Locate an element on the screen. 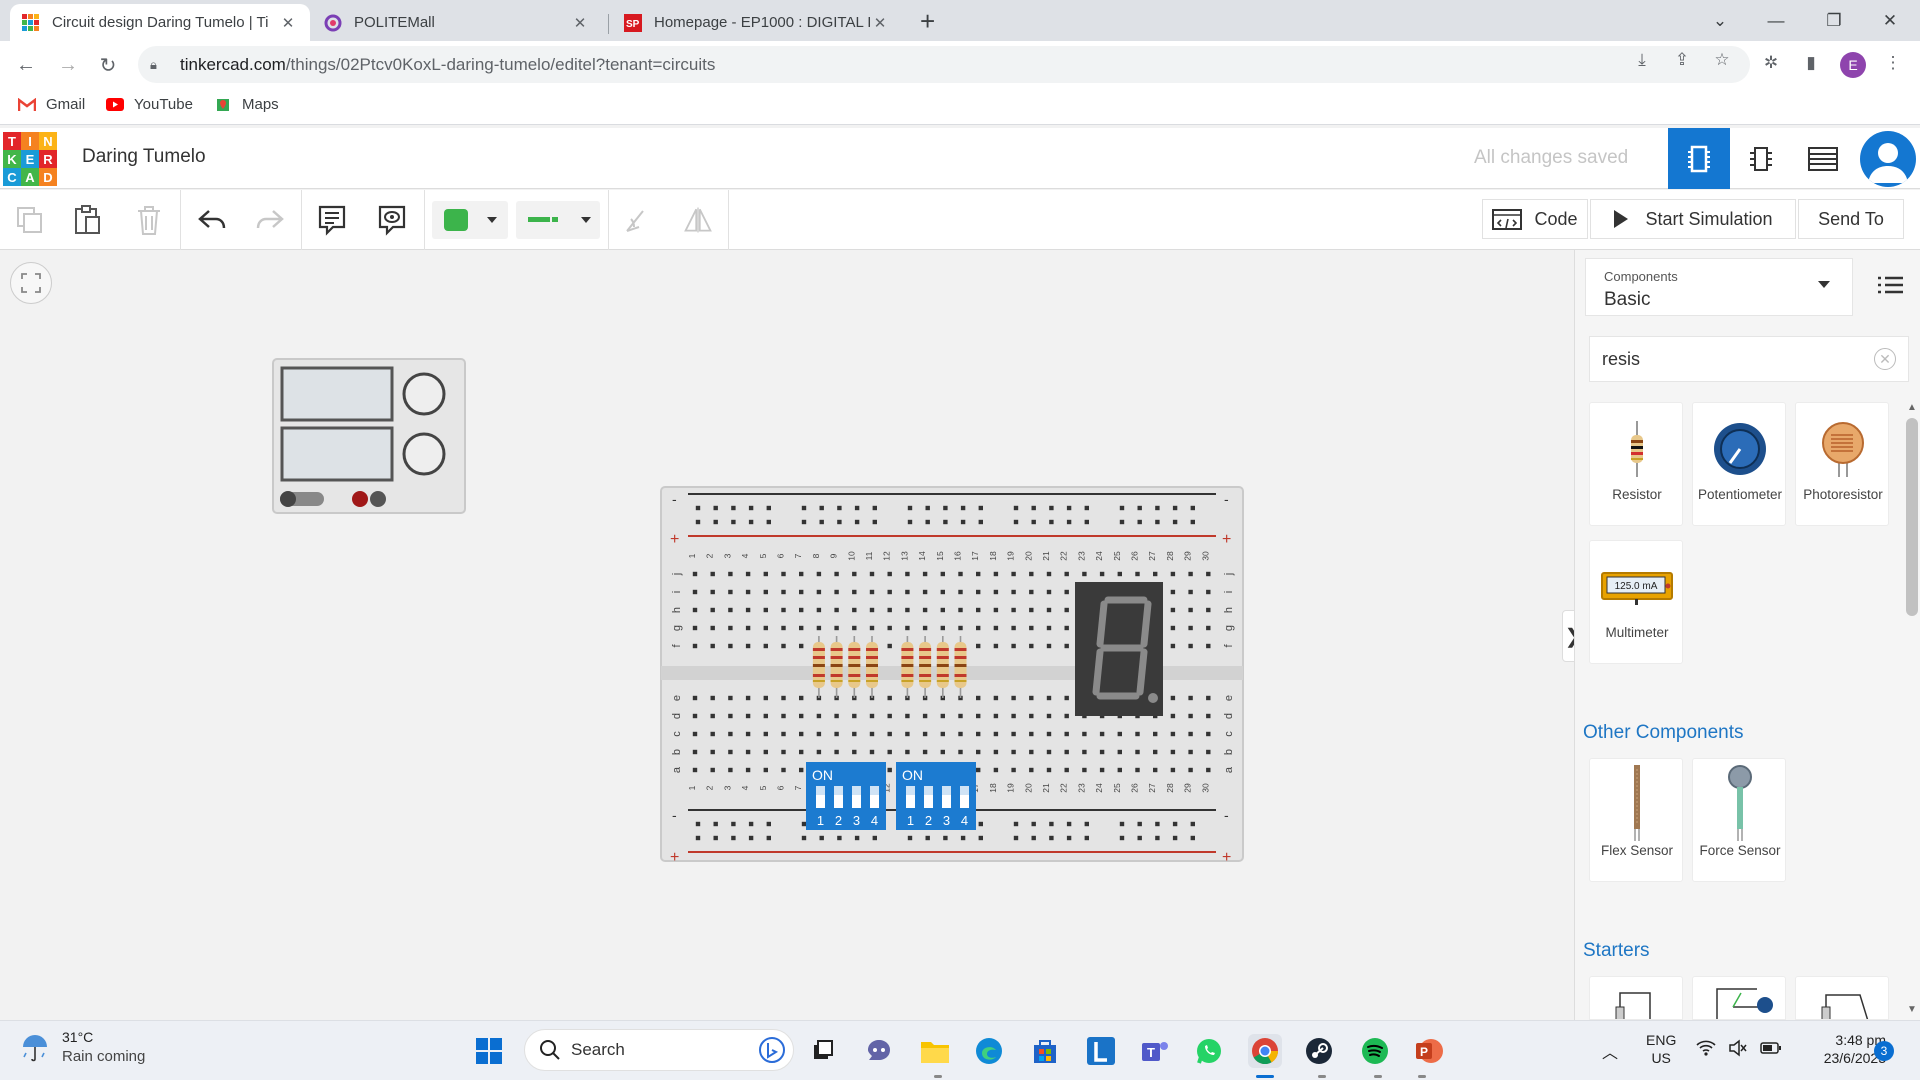 This screenshot has width=1920, height=1080. redo-button is located at coordinates (270, 220).